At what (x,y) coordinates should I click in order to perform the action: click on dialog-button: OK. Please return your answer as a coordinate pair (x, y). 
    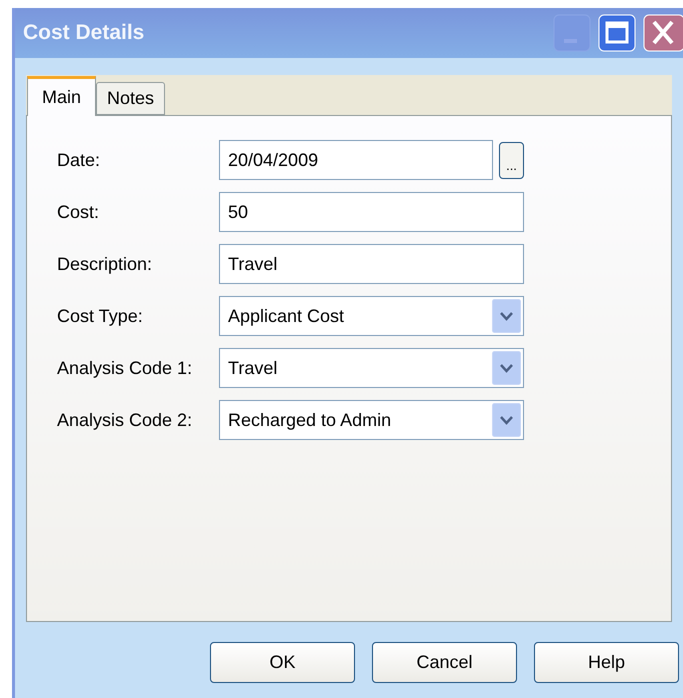
    Looking at the image, I should click on (282, 662).